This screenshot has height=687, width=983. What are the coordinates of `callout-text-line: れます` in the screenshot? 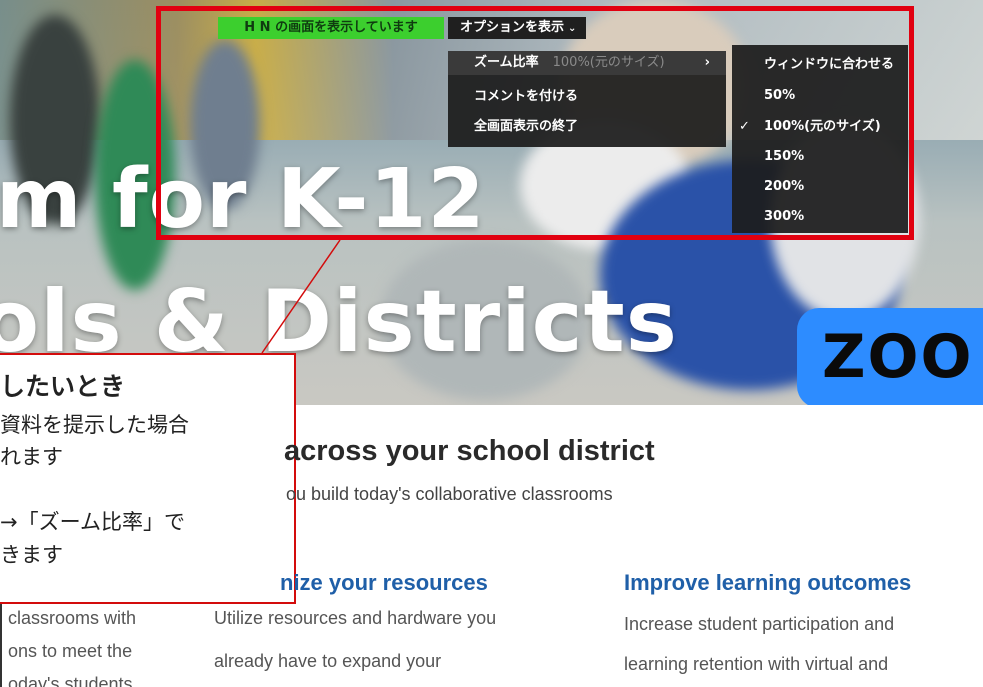 It's located at (31, 457).